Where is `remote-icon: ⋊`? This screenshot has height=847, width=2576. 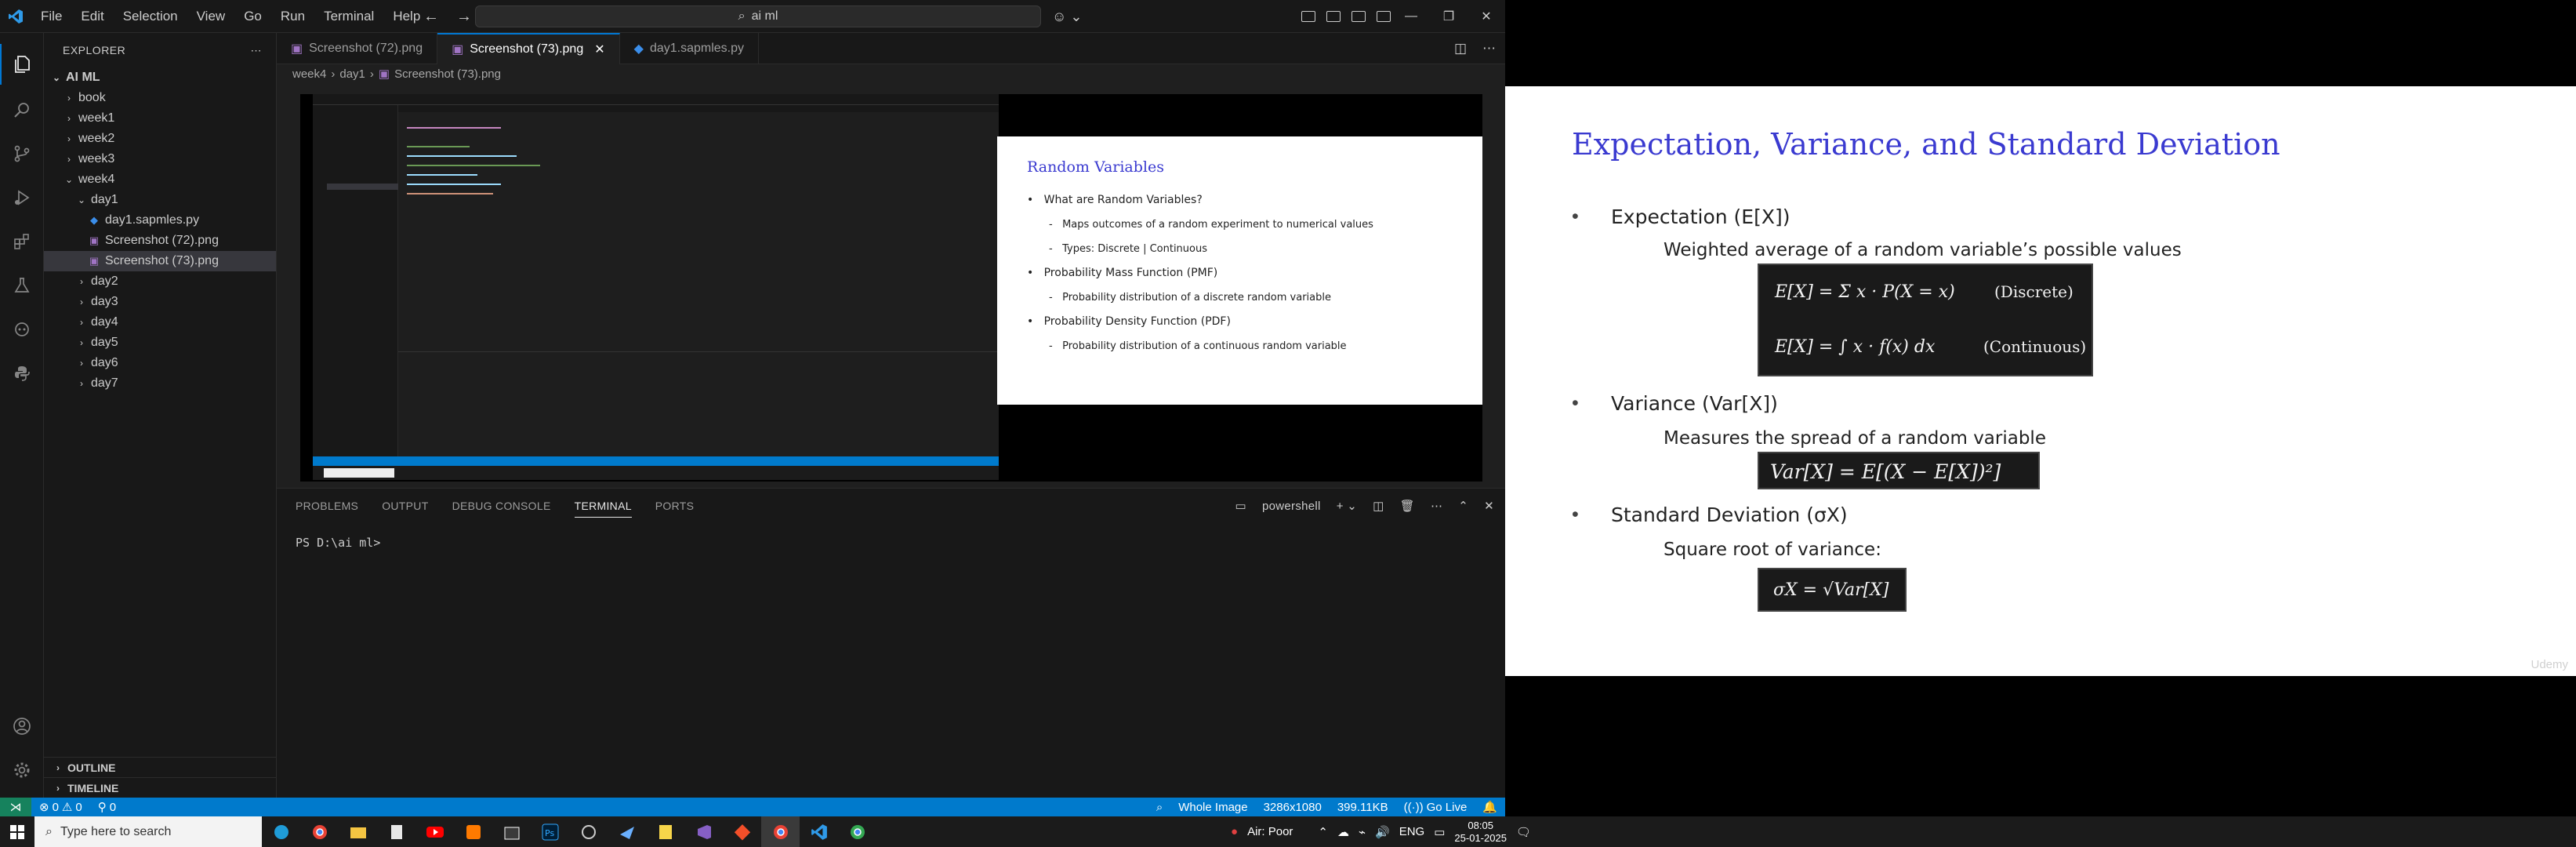
remote-icon: ⋊ is located at coordinates (15, 807).